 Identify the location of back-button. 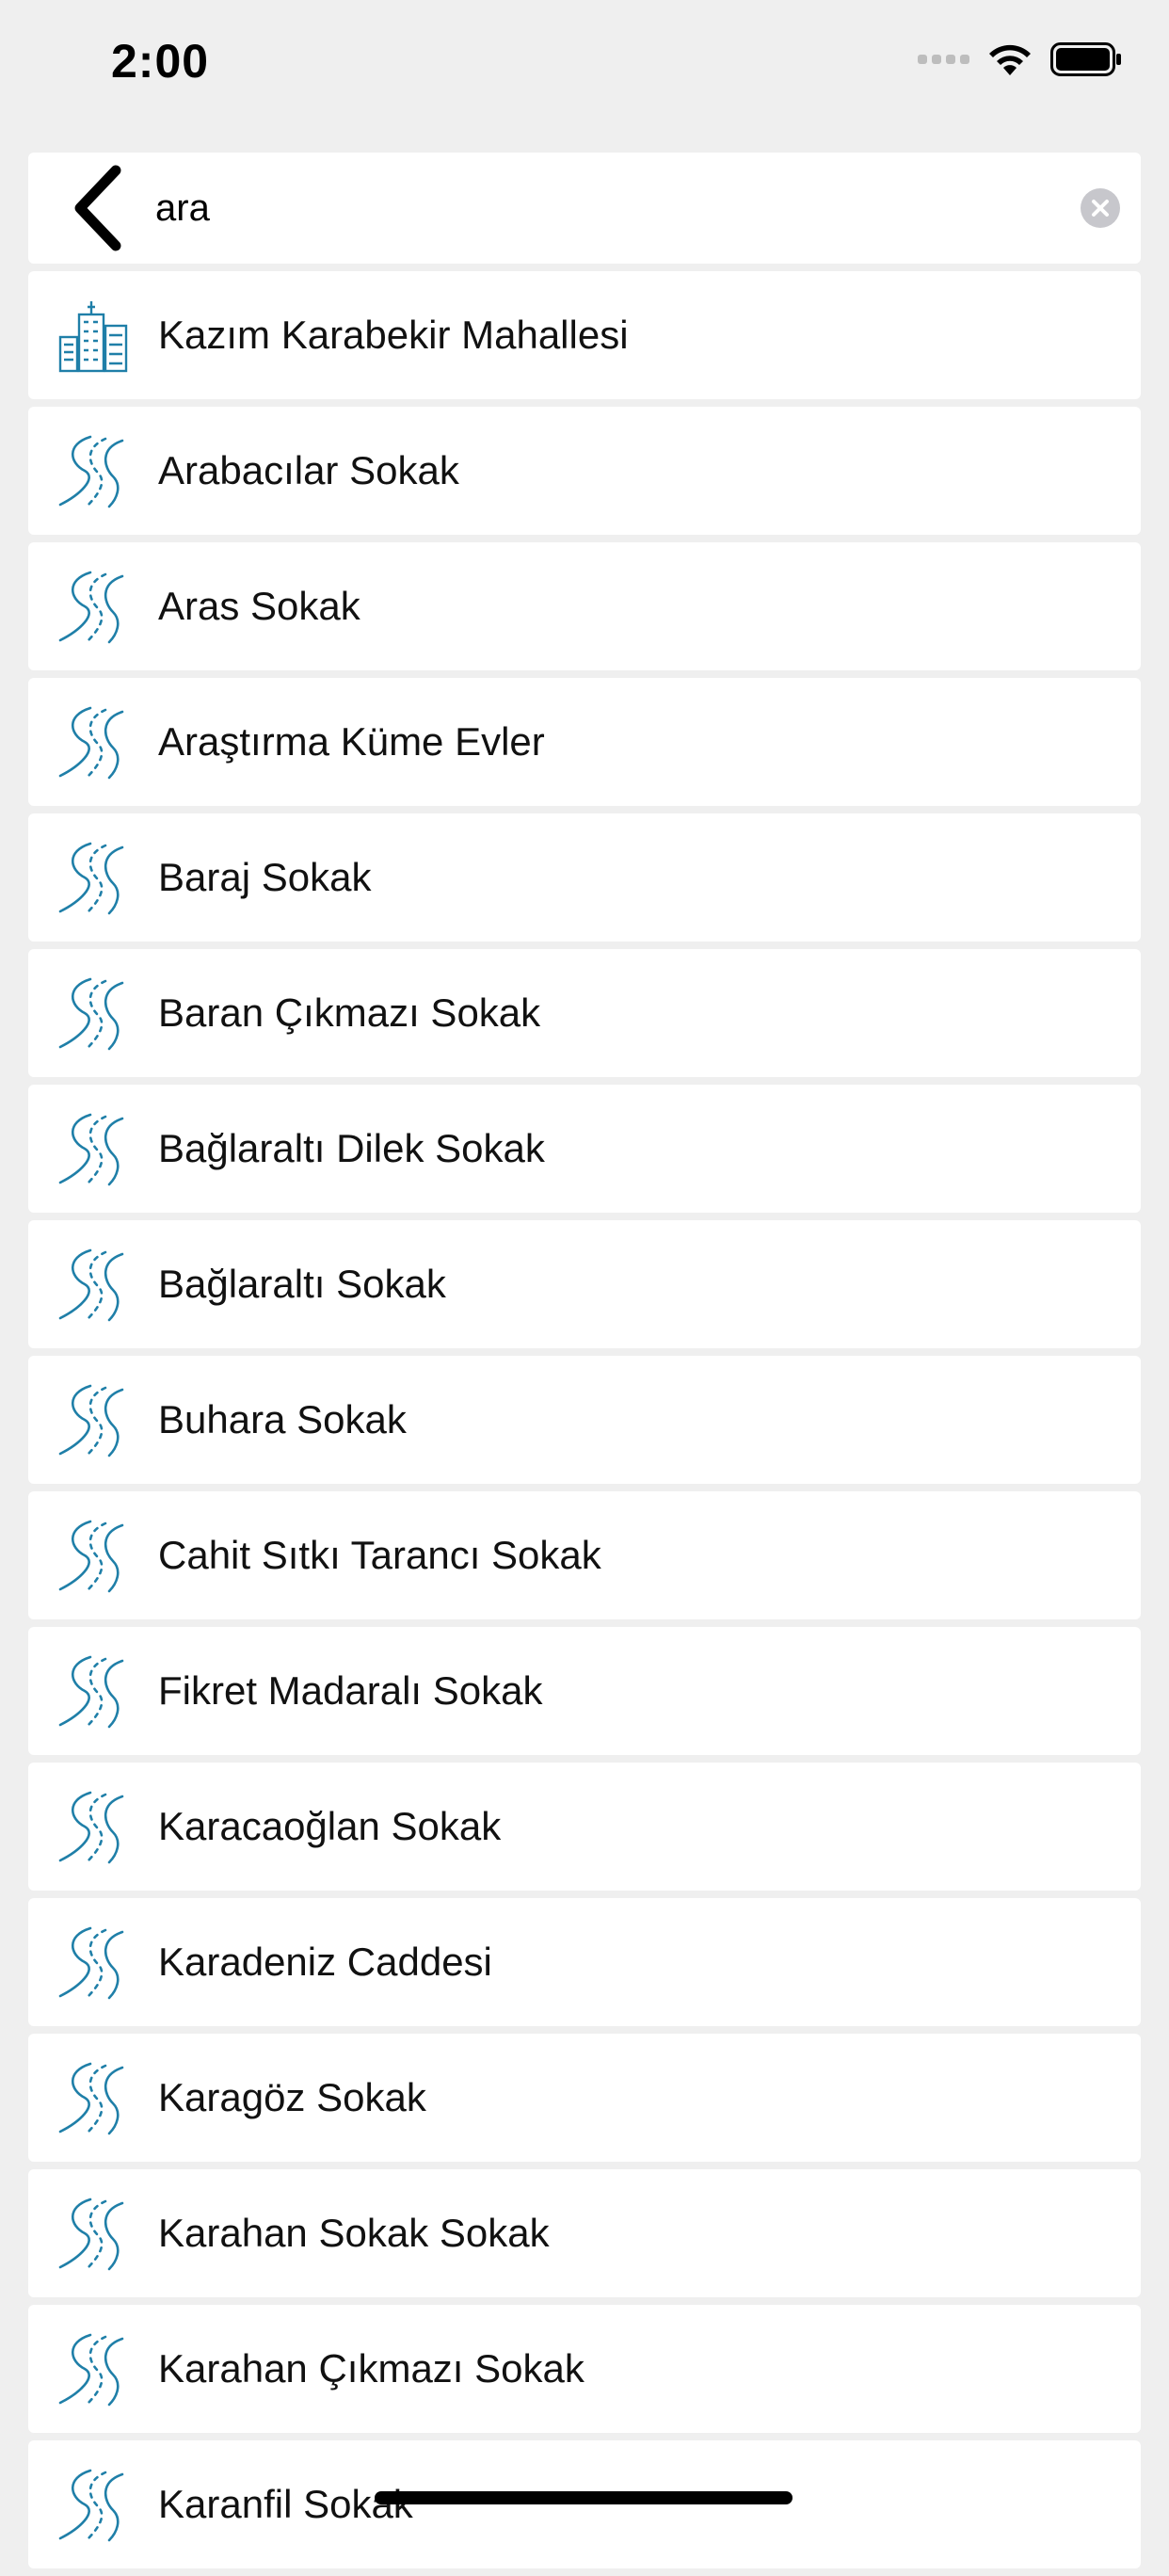
(97, 208).